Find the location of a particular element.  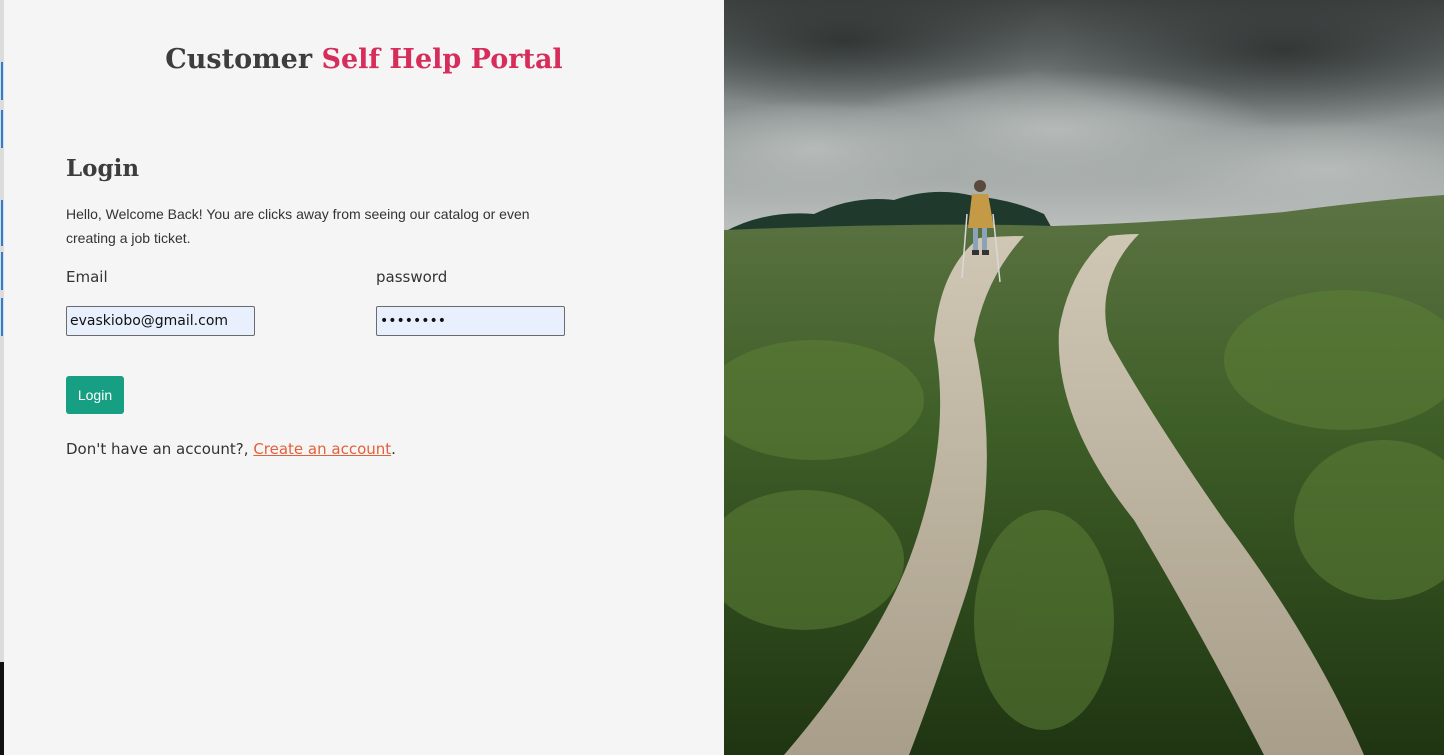

create-account-link: Create an account is located at coordinates (322, 449).